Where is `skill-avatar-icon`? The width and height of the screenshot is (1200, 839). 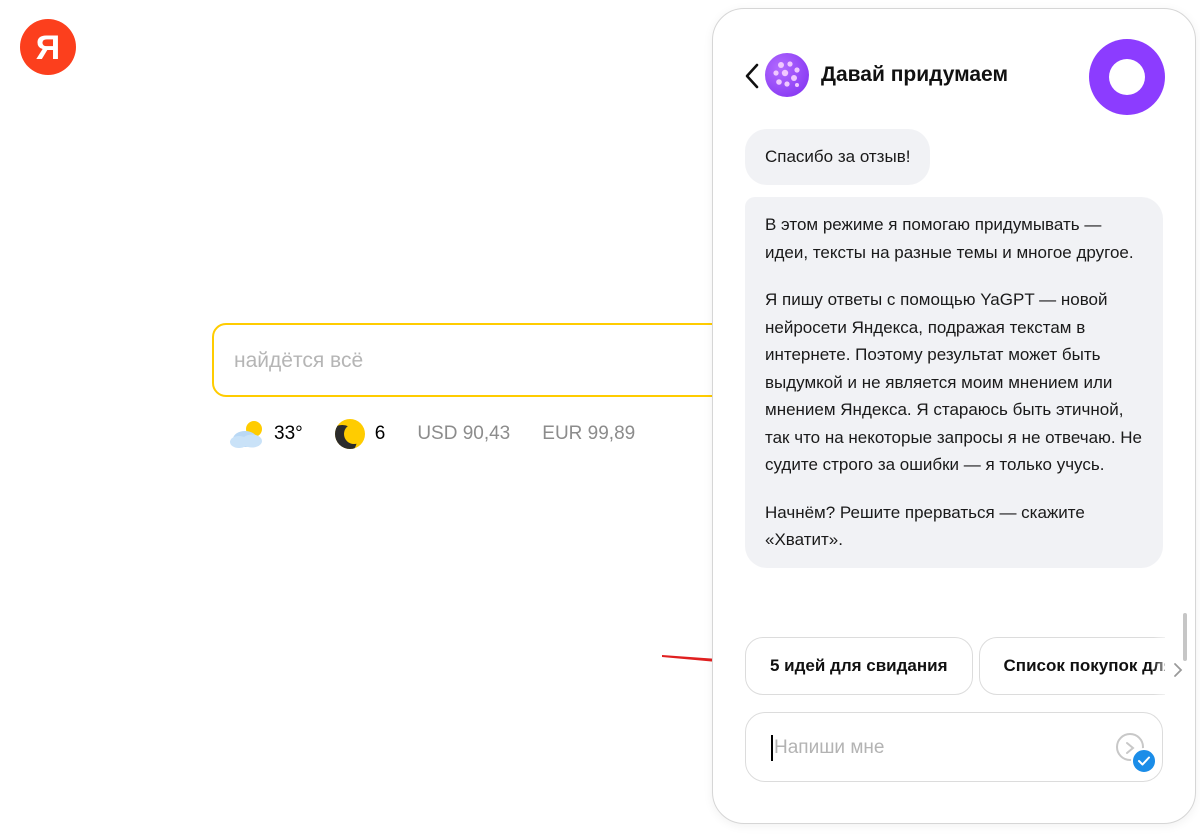 skill-avatar-icon is located at coordinates (787, 75).